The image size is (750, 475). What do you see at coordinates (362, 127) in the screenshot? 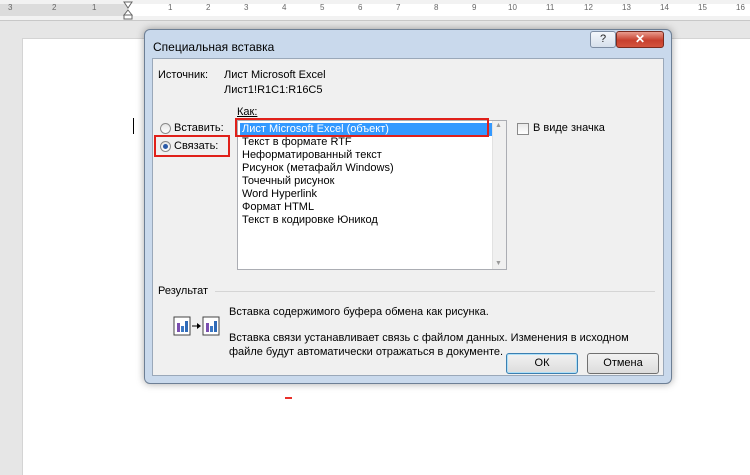
I see `format-highlight-box` at bounding box center [362, 127].